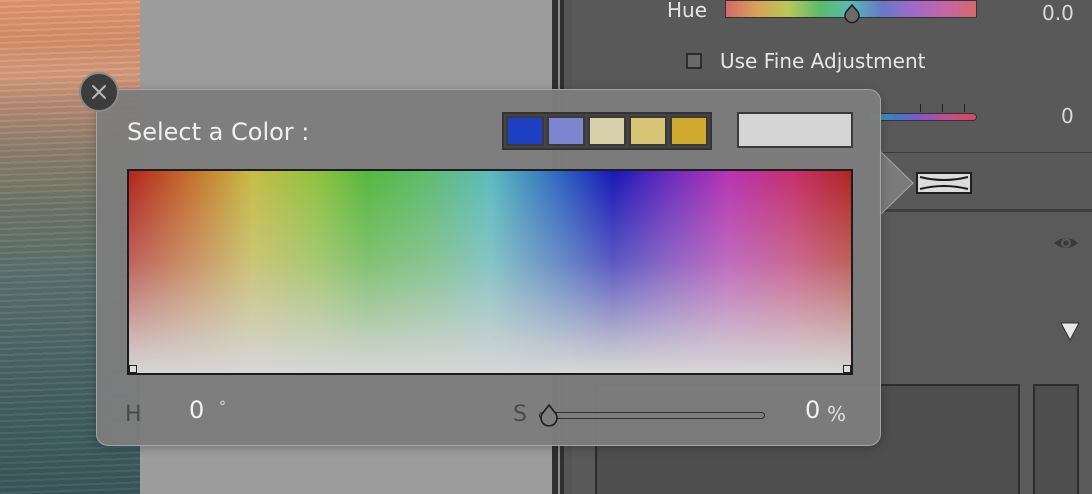  What do you see at coordinates (196, 410) in the screenshot?
I see `hue-field-value: 0` at bounding box center [196, 410].